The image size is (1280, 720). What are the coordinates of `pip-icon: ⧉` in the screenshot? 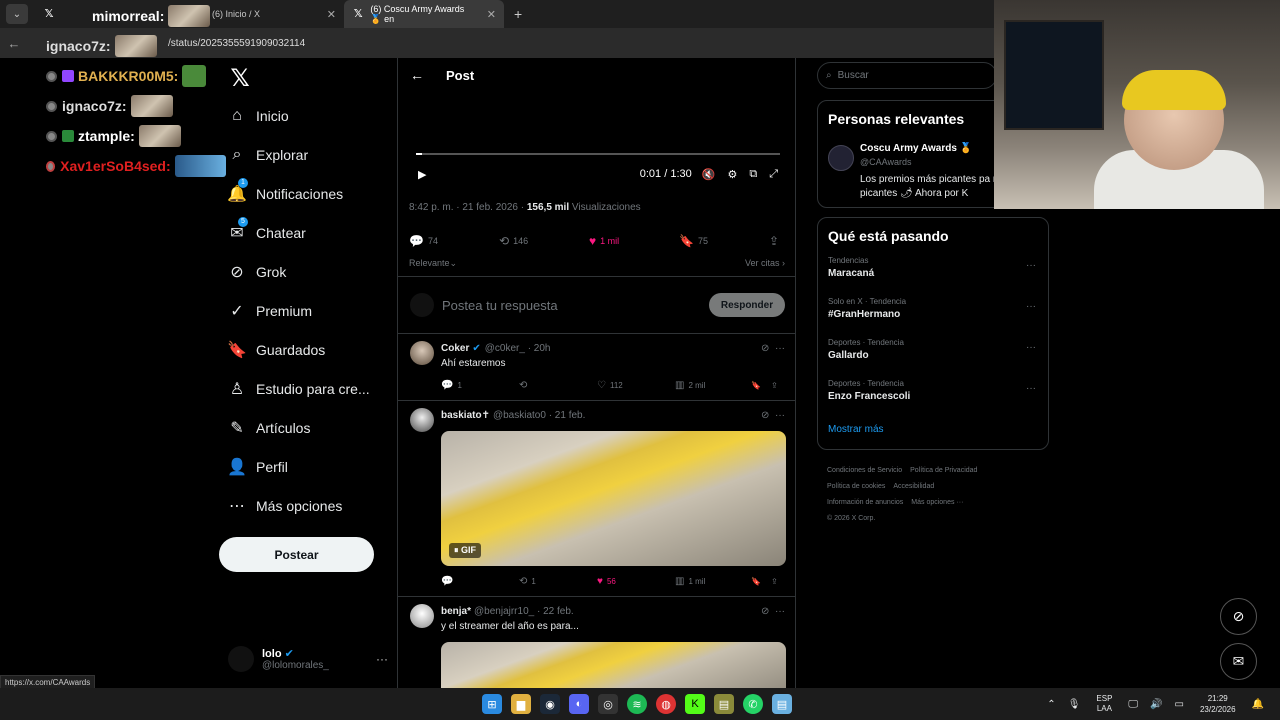 It's located at (753, 174).